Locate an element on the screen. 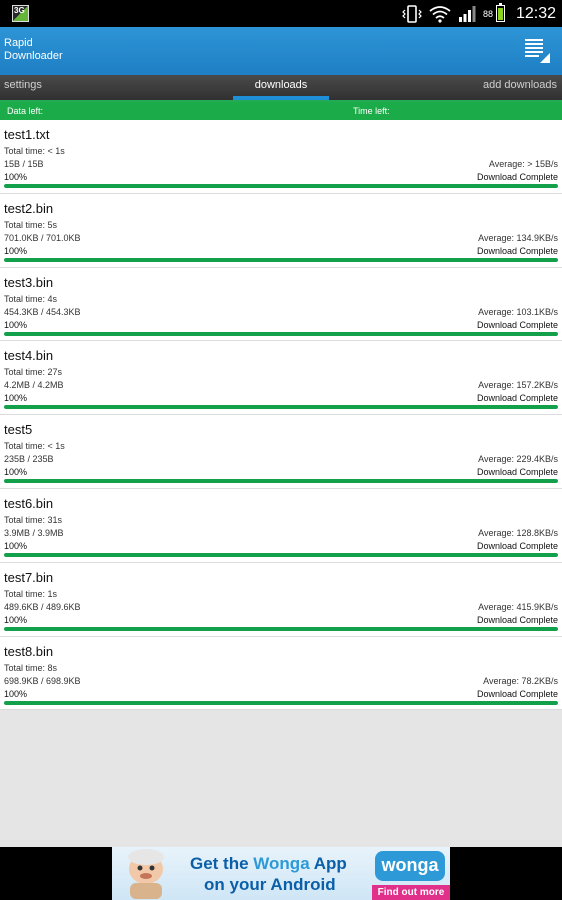 The image size is (562, 900). app-title: Rapid Downloader is located at coordinates (33, 49).